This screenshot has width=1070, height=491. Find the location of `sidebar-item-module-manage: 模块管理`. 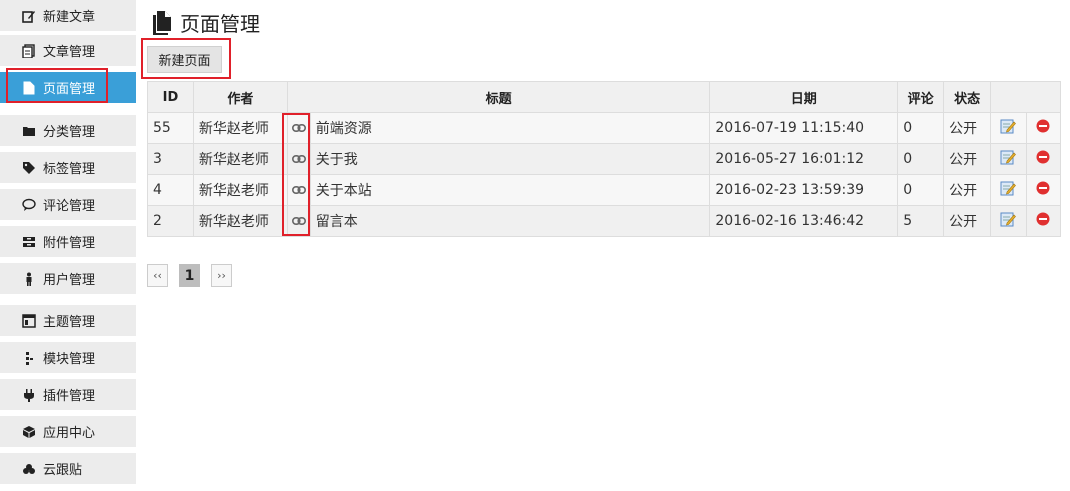

sidebar-item-module-manage: 模块管理 is located at coordinates (68, 357).